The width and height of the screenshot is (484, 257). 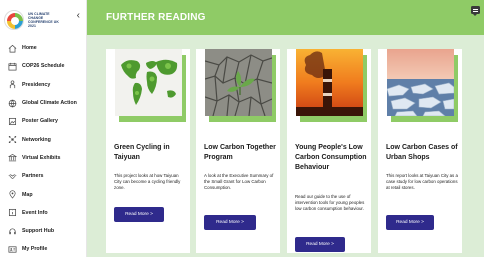 I want to click on sidebar-item-map: Map, so click(x=43, y=194).